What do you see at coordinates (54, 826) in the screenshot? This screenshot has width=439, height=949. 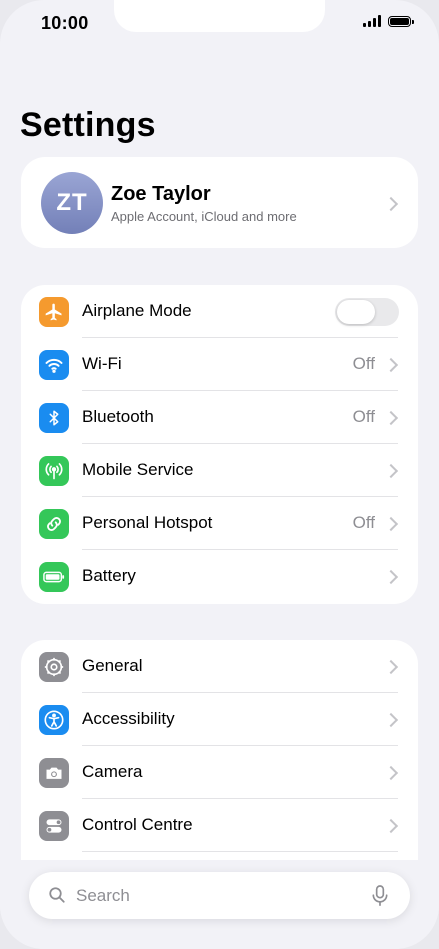 I see `switches-icon` at bounding box center [54, 826].